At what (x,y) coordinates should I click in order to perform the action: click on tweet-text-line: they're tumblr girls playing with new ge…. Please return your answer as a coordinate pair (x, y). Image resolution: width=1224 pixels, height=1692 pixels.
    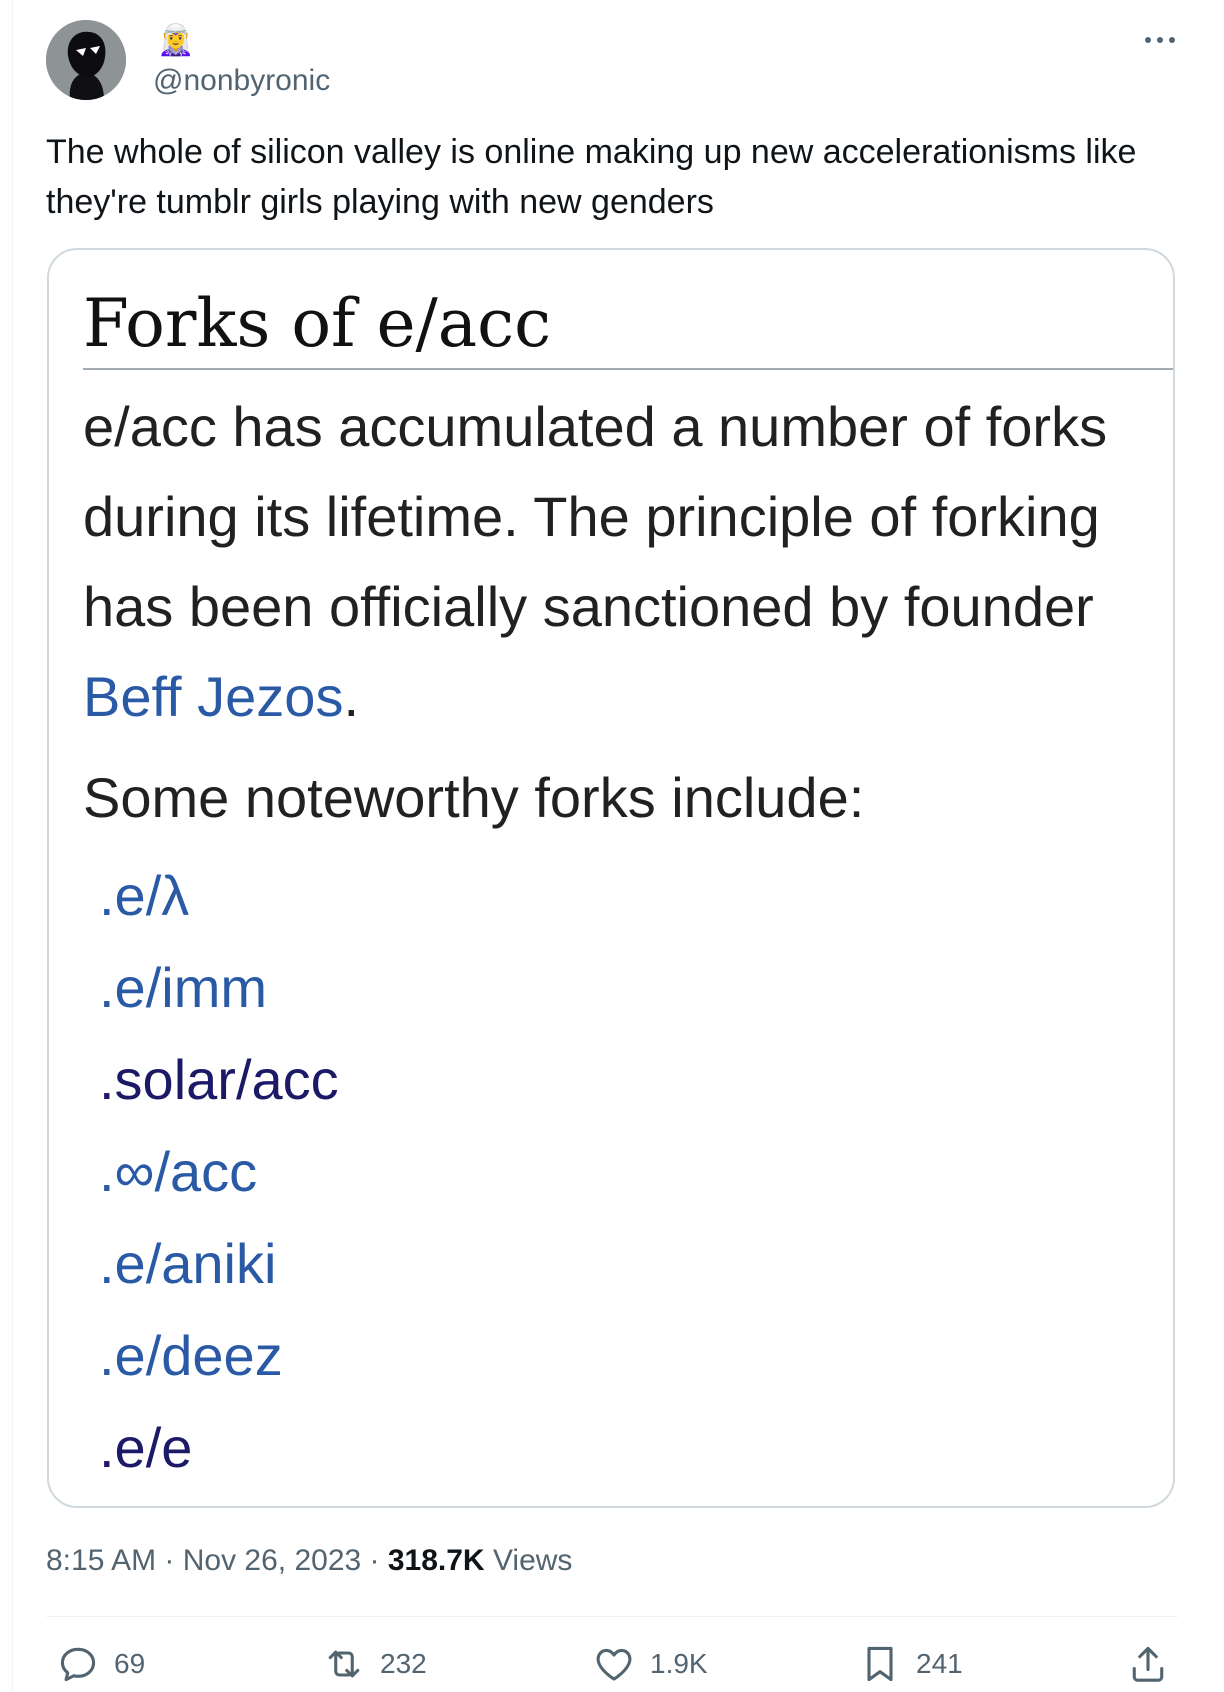
    Looking at the image, I should click on (380, 202).